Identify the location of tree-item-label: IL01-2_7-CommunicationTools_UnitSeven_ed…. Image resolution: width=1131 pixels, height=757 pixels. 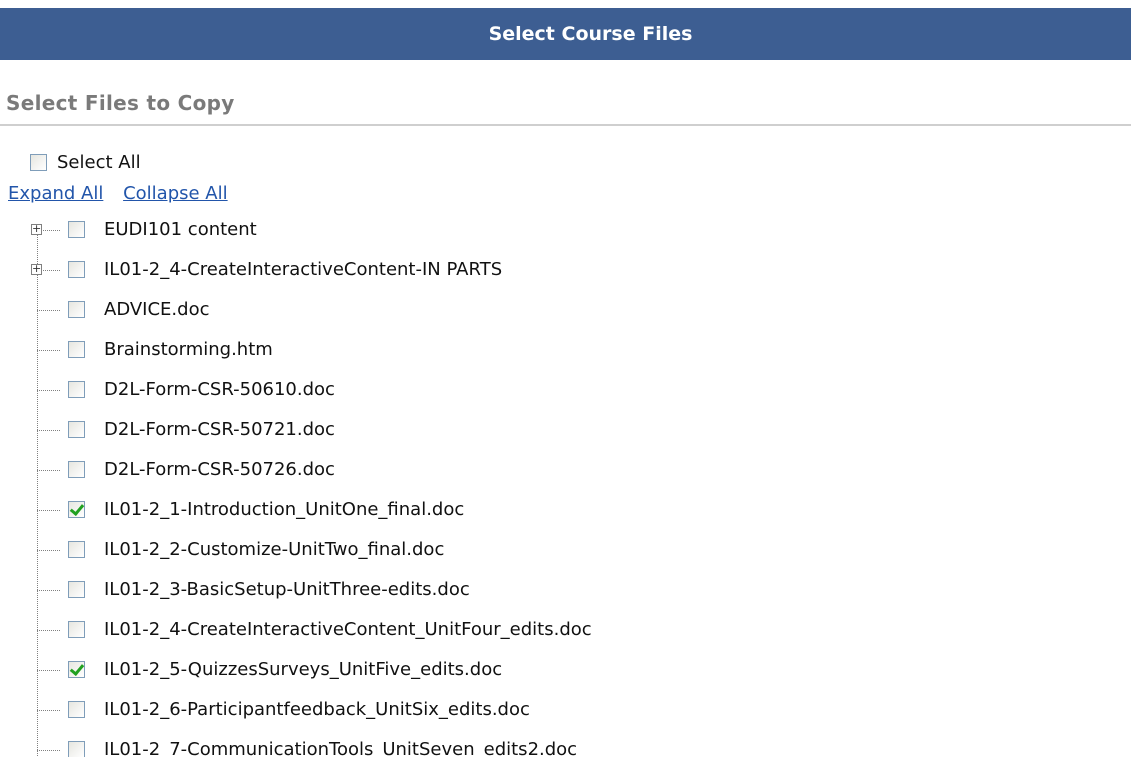
(341, 748).